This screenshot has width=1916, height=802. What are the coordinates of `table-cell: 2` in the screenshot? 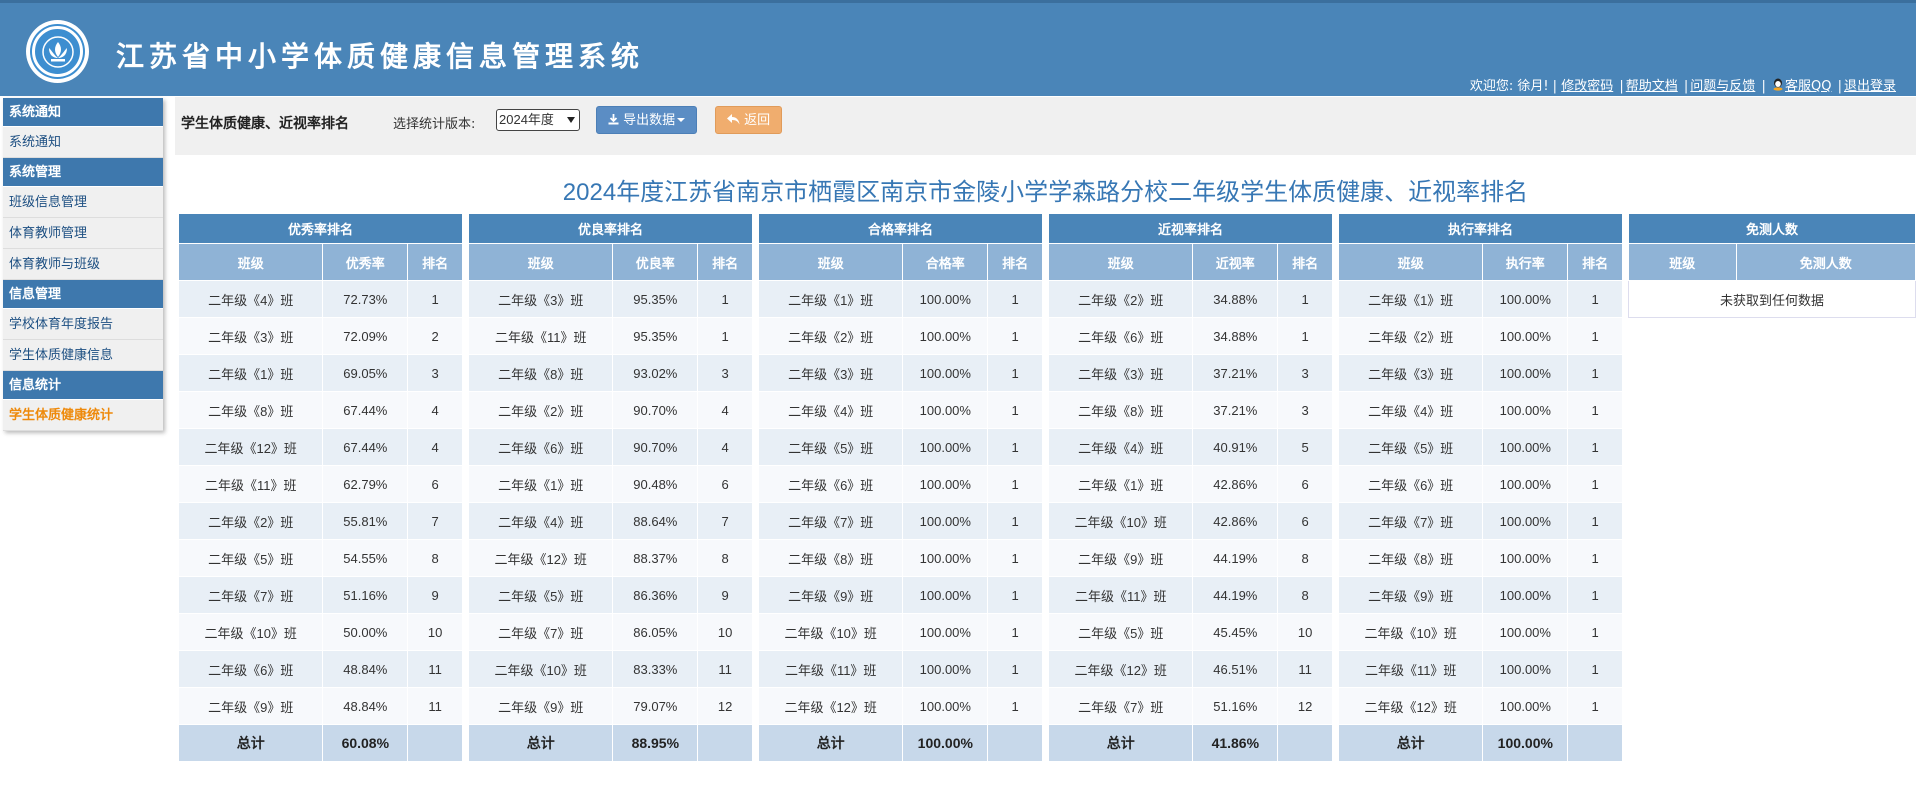 It's located at (435, 336).